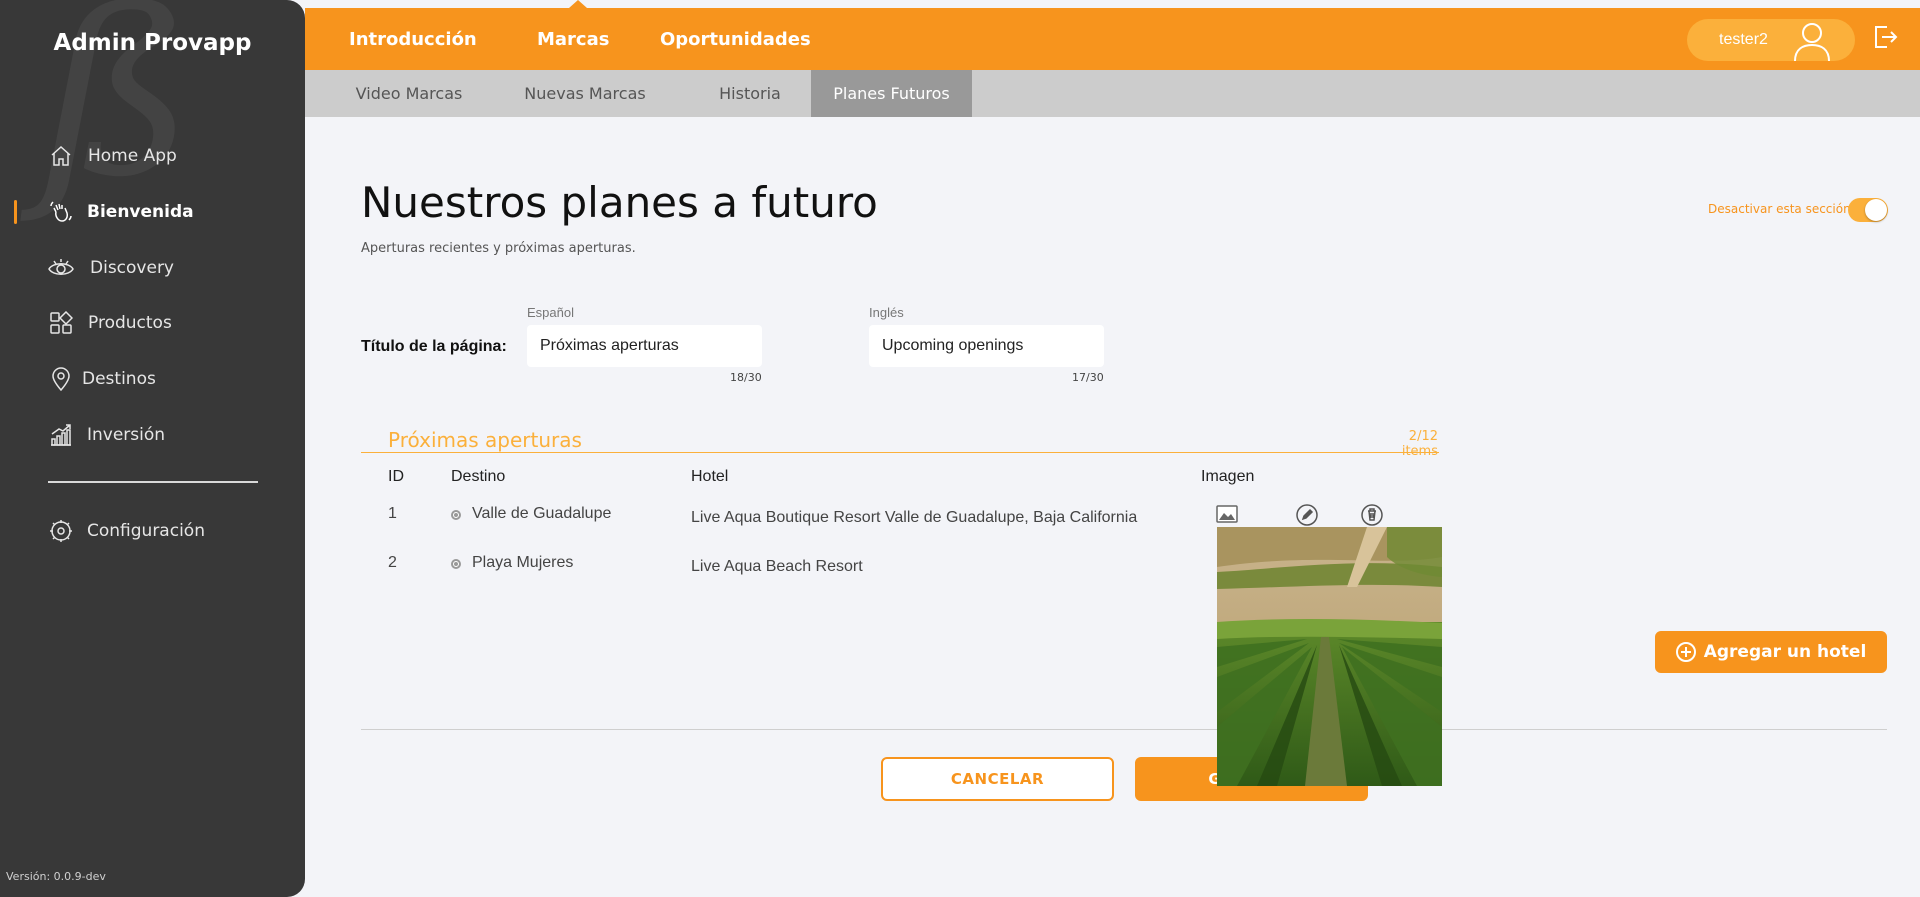 This screenshot has width=1920, height=897. I want to click on sidebar-item-inversion: Inversión, so click(152, 435).